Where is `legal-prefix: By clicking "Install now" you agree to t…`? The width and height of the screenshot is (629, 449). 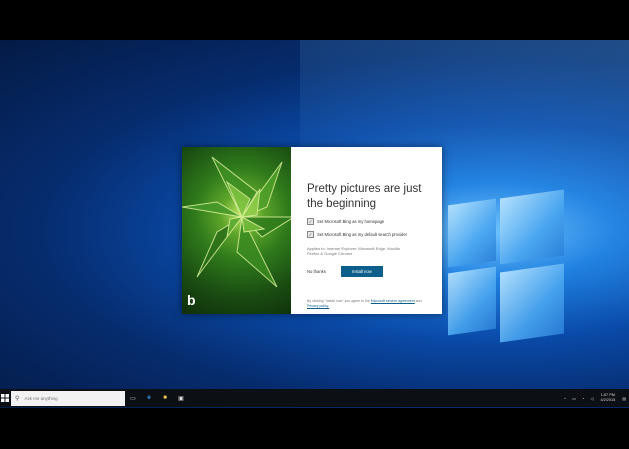 legal-prefix: By clicking "Install now" you agree to t… is located at coordinates (338, 301).